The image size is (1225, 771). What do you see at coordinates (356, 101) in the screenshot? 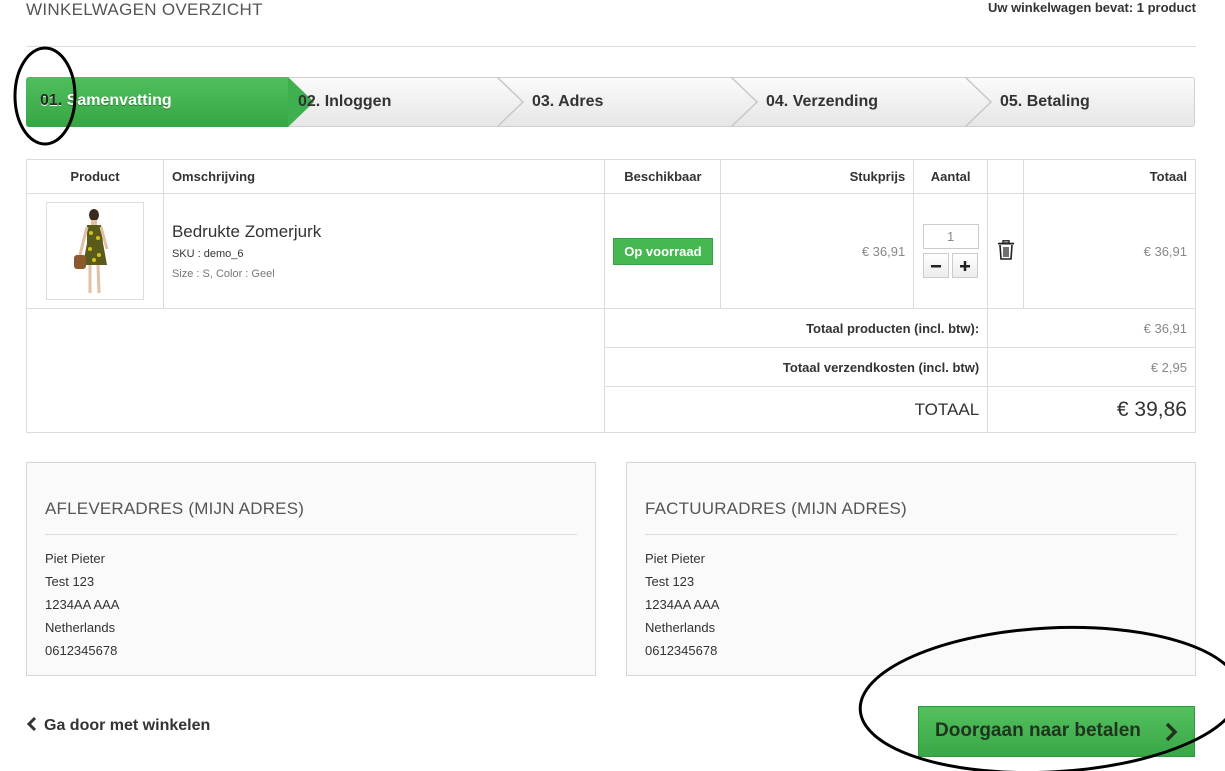
I see `step-2-label: Inloggen` at bounding box center [356, 101].